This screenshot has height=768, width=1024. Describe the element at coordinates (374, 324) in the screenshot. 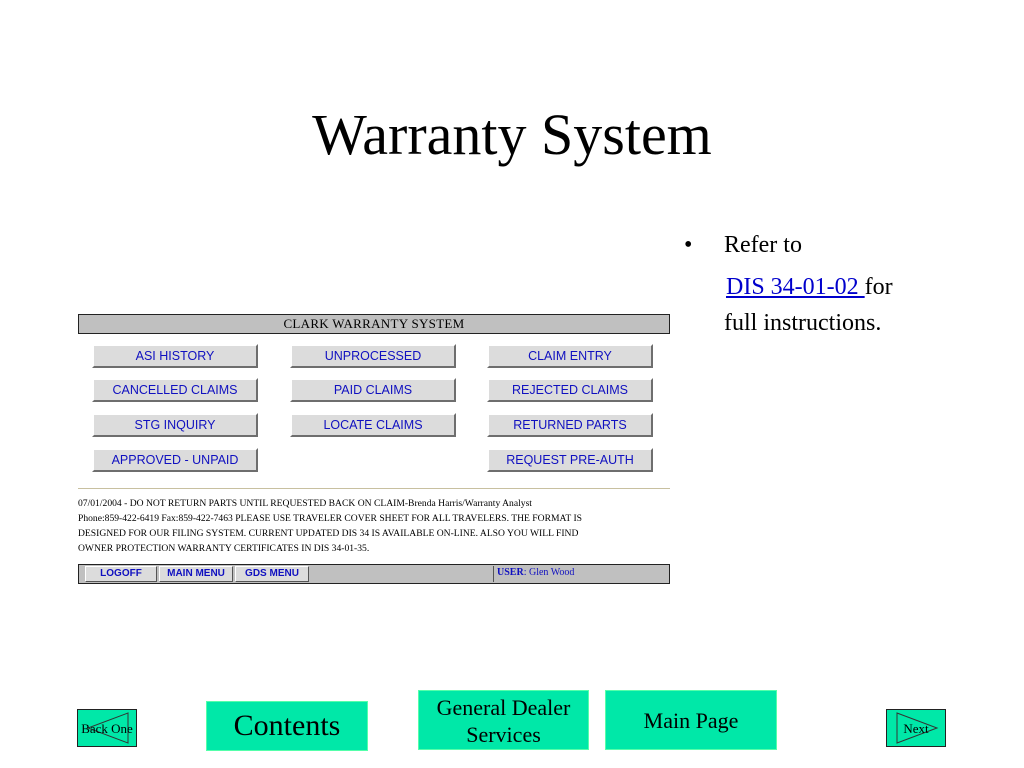

I see `warranty-header: CLARK WARRANTY SYSTEM` at that location.